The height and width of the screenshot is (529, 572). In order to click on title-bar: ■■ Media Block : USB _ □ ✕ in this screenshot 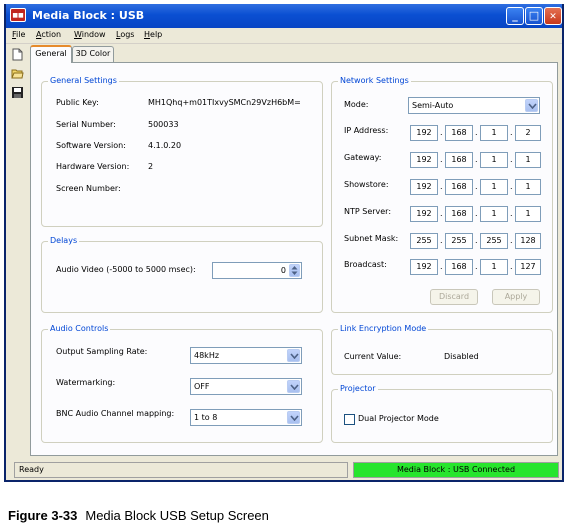, I will do `click(284, 16)`.